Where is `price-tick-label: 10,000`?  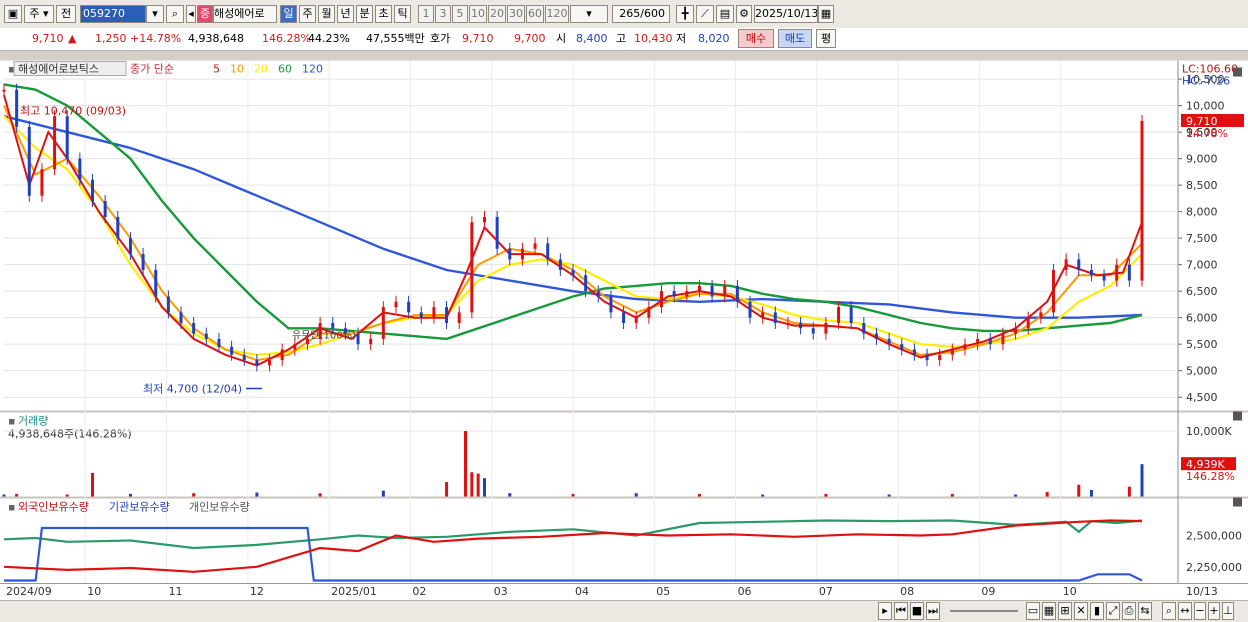
price-tick-label: 10,000 is located at coordinates (1205, 106).